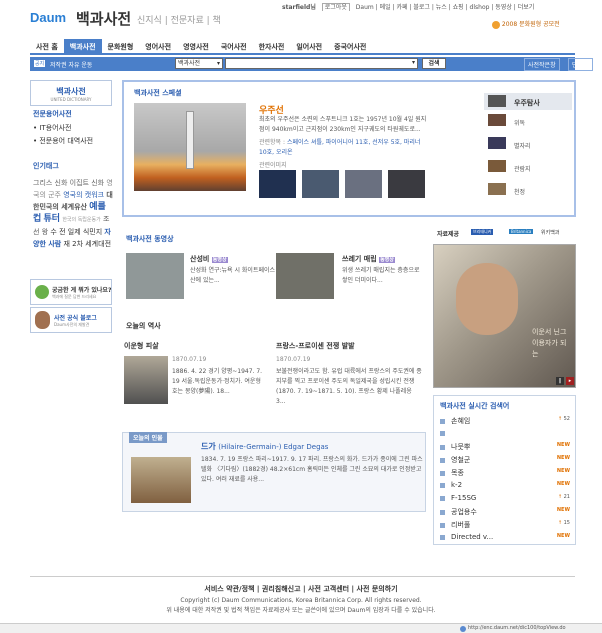 Image resolution: width=602 pixels, height=633 pixels. Describe the element at coordinates (526, 24) in the screenshot. I see `promo-banner: 2008 문화원형 공모전` at that location.